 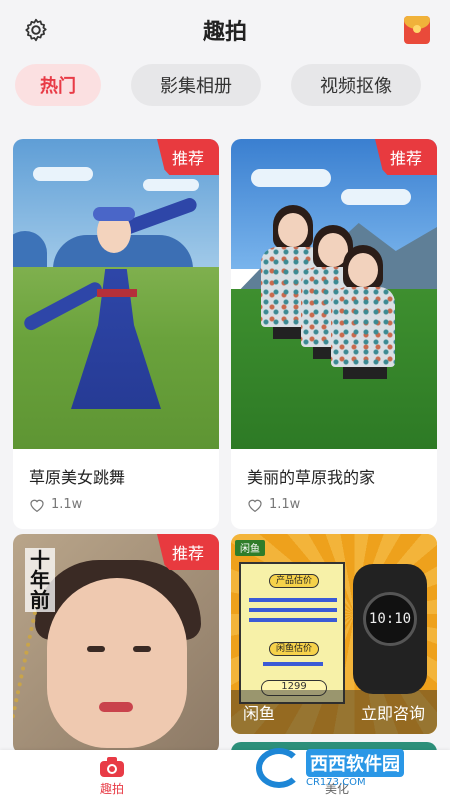 I want to click on ad-bar: 闲鱼 立即咨询, so click(x=334, y=712).